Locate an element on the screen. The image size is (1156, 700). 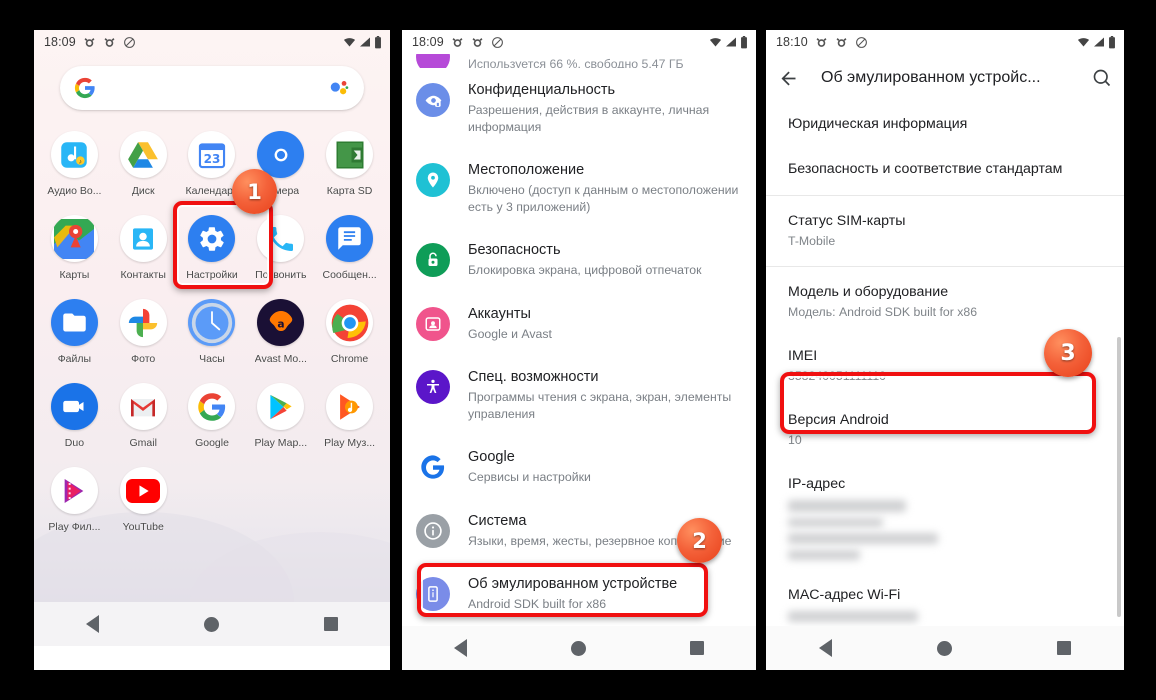
list-divider is located at coordinates (945, 195).